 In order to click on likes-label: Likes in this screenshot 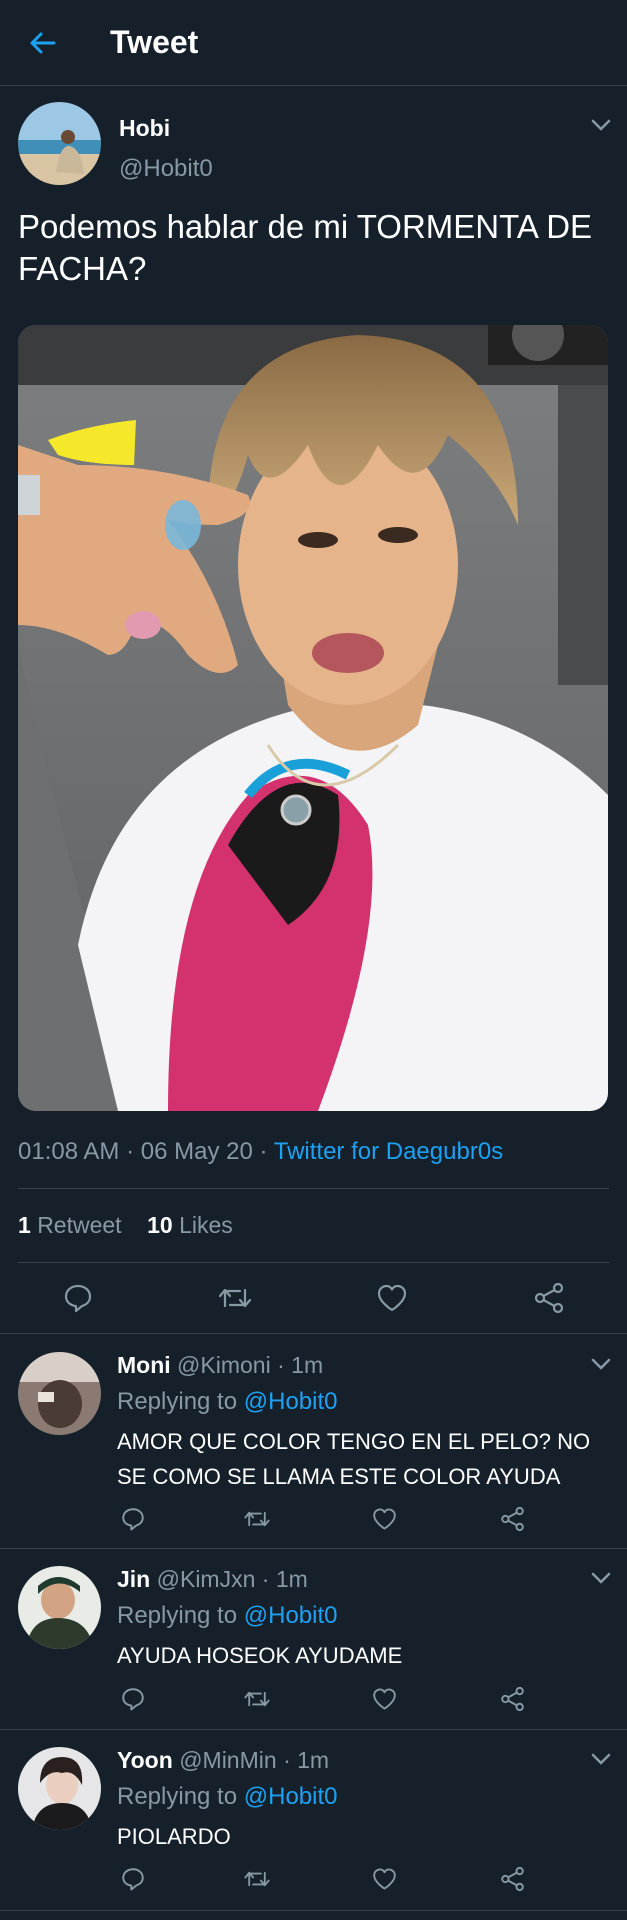, I will do `click(206, 1225)`.